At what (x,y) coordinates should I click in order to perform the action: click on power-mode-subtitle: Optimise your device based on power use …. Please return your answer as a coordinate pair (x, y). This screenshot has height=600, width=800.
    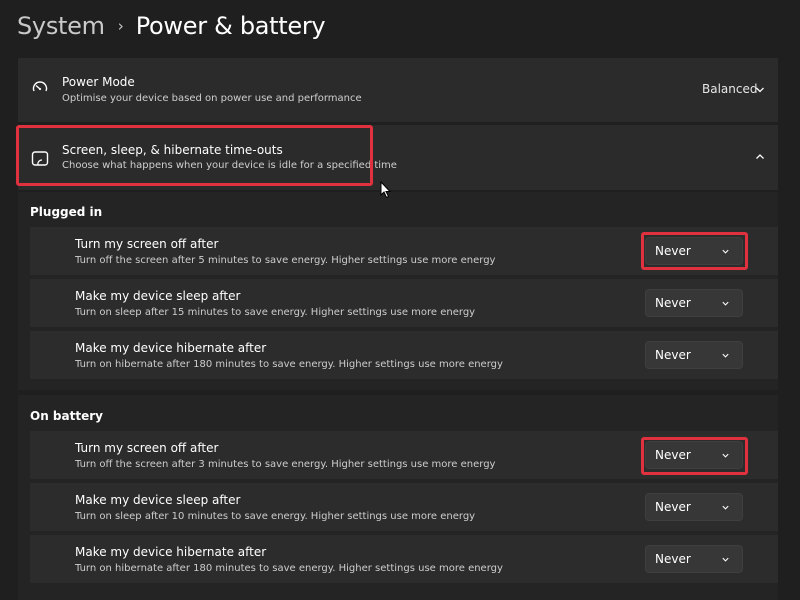
    Looking at the image, I should click on (212, 98).